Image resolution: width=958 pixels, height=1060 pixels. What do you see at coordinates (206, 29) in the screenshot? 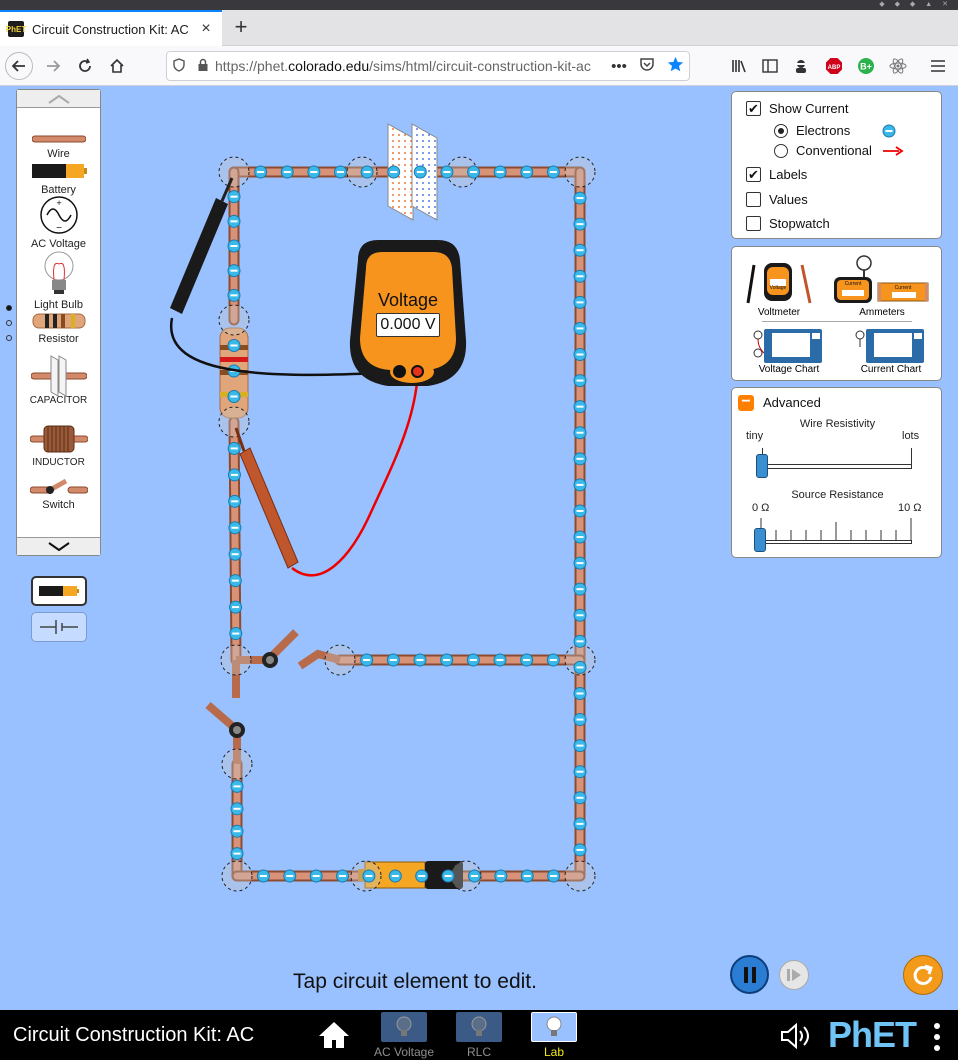
I see `close-tab-icon: ×` at bounding box center [206, 29].